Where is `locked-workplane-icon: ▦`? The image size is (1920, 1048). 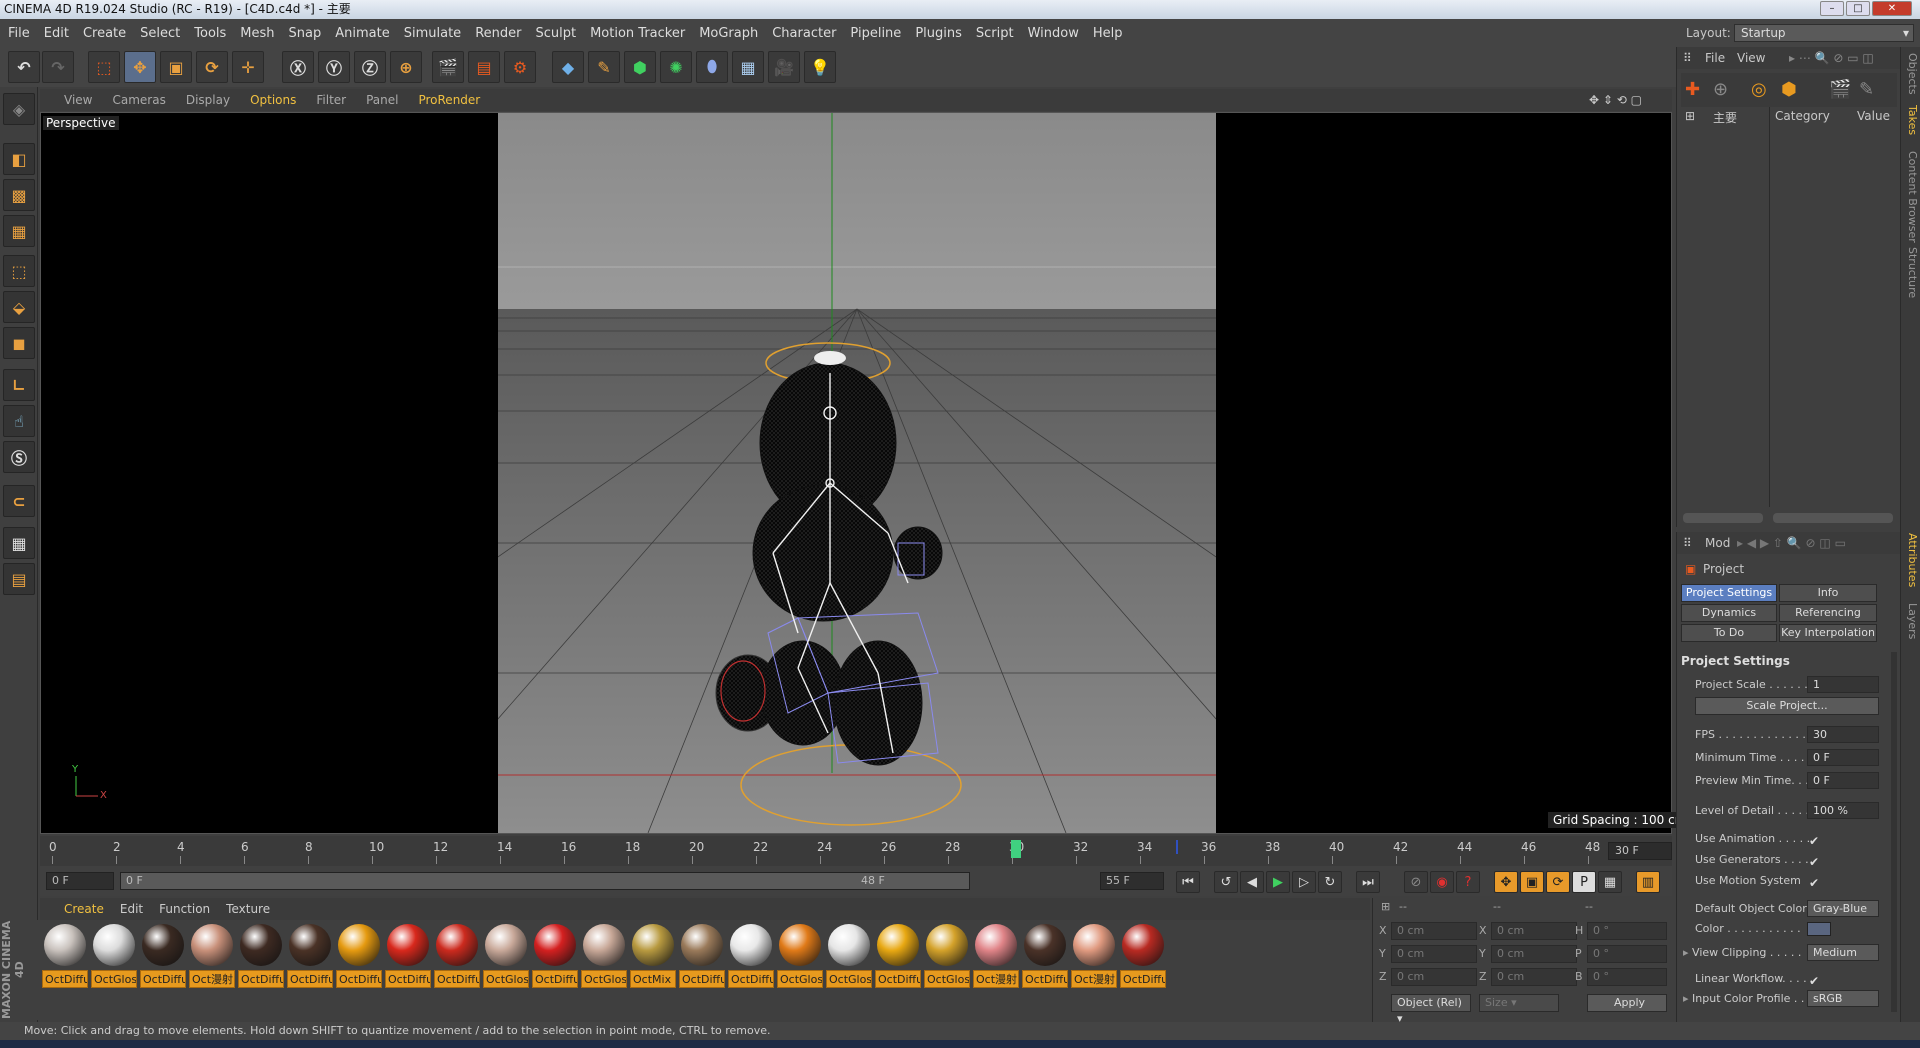
locked-workplane-icon: ▦ is located at coordinates (19, 543).